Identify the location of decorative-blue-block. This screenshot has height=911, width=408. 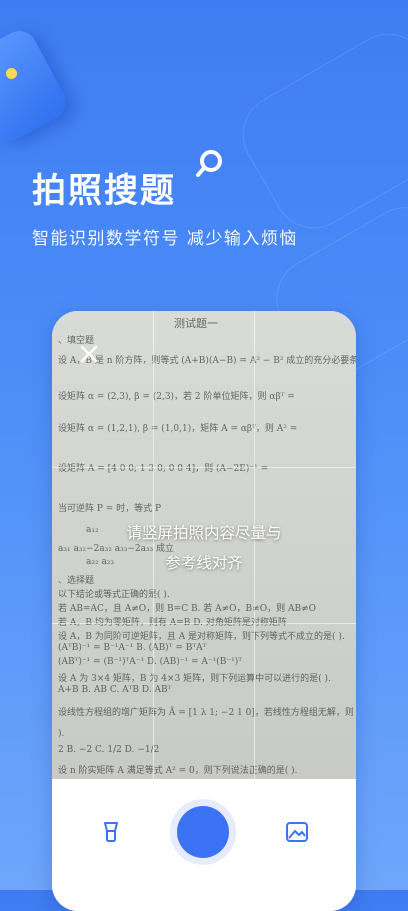
(36, 86).